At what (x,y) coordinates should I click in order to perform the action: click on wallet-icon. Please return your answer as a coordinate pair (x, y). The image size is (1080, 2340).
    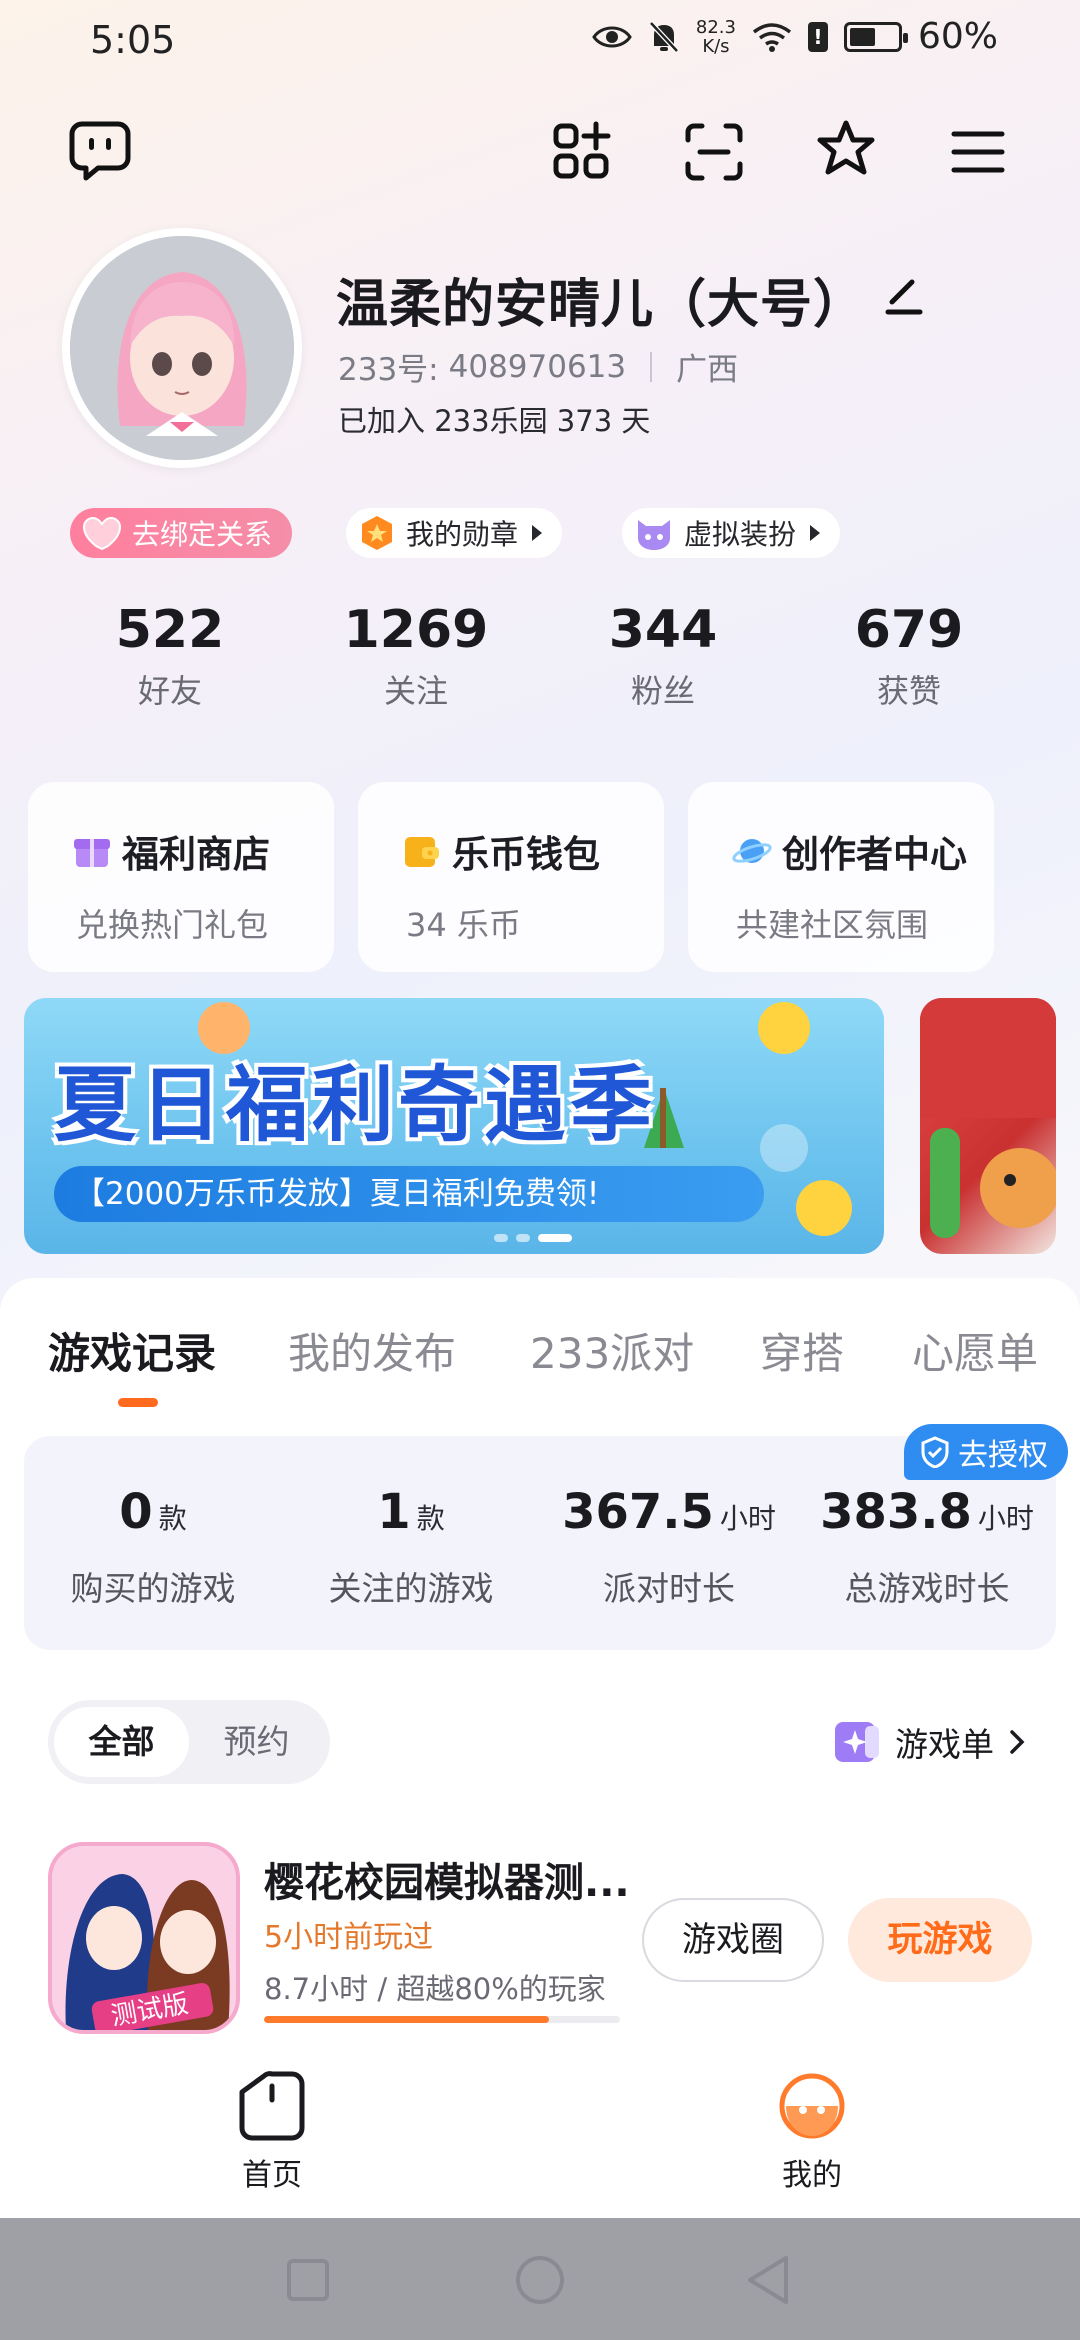
    Looking at the image, I should click on (422, 852).